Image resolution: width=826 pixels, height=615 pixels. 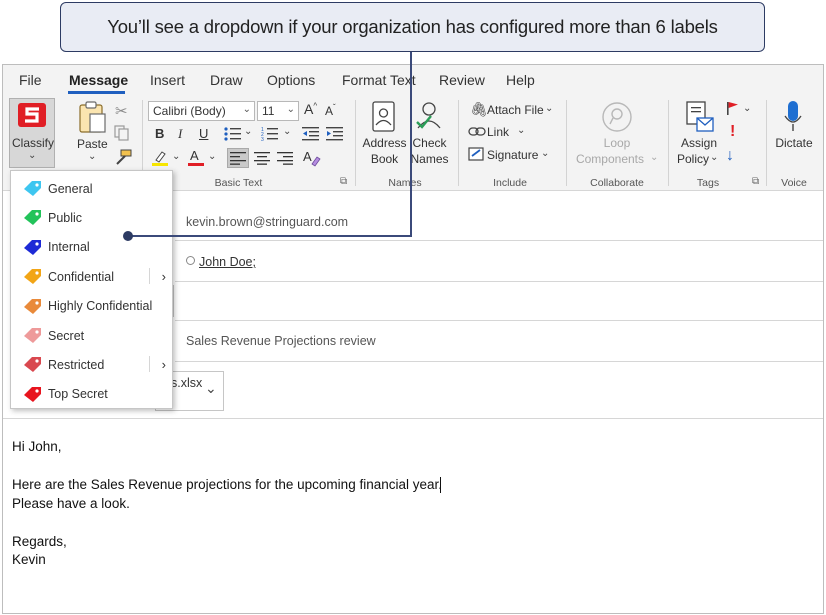 What do you see at coordinates (708, 183) in the screenshot?
I see `tags-group-label: Tags` at bounding box center [708, 183].